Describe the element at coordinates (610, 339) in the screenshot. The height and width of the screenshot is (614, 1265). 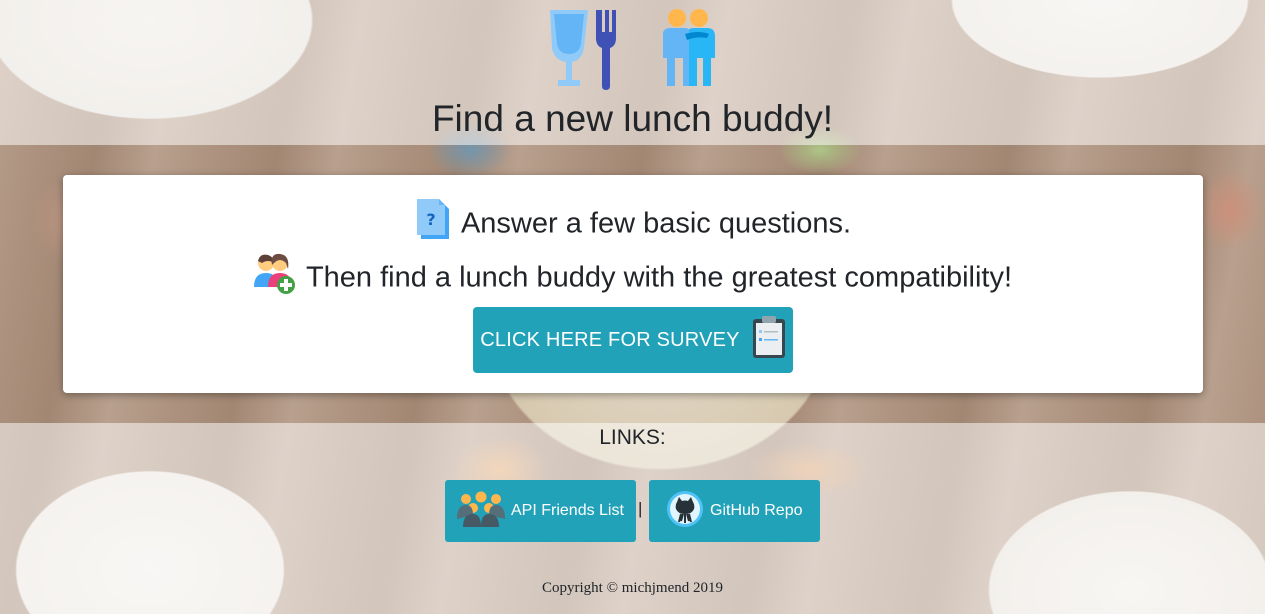
I see `survey-button-label: CLICK HERE FOR SURVEY` at that location.